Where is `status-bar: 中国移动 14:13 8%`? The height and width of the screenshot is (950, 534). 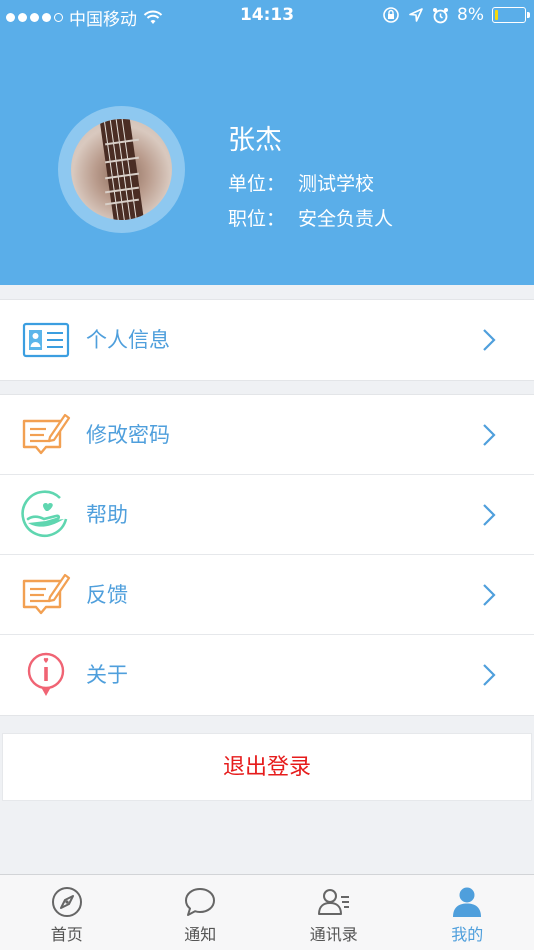 status-bar: 中国移动 14:13 8% is located at coordinates (267, 15).